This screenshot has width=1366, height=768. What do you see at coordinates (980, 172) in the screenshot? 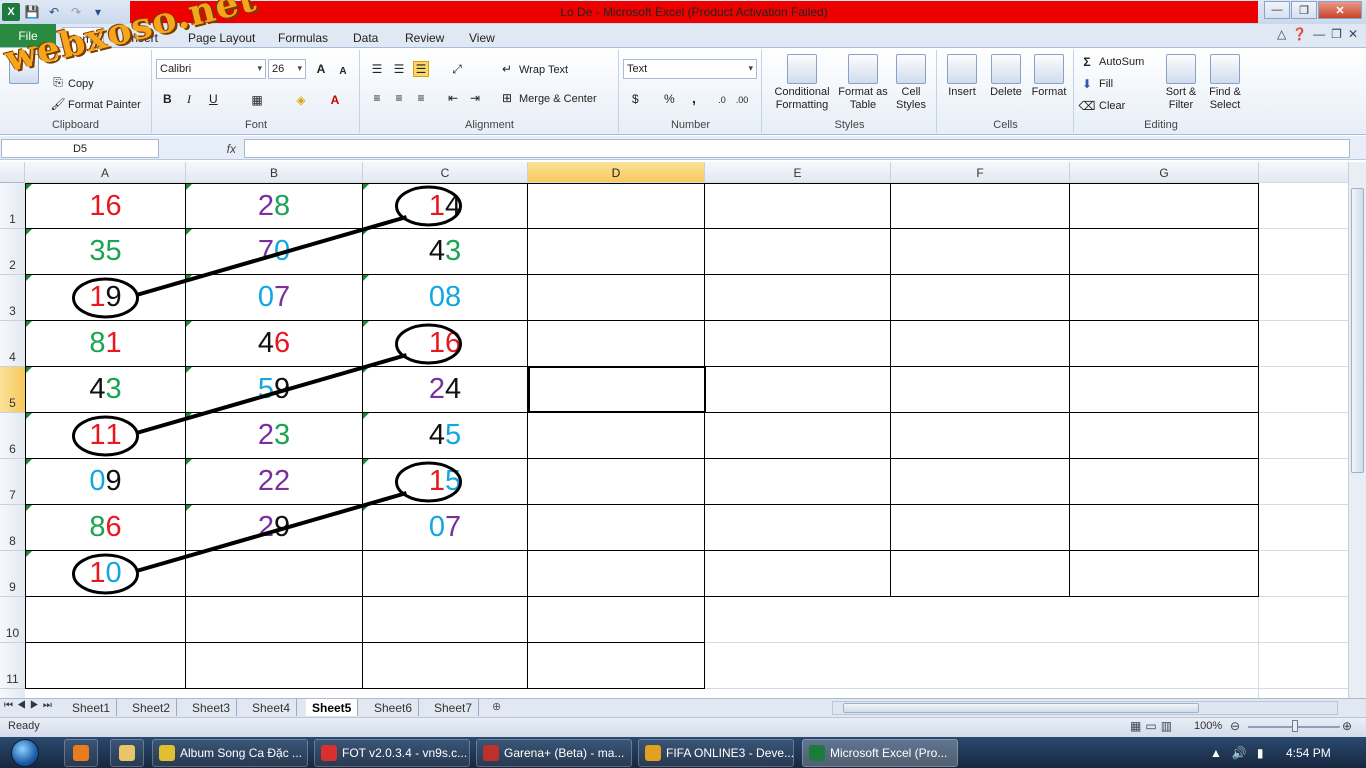
I see `column-header-f: F` at bounding box center [980, 172].